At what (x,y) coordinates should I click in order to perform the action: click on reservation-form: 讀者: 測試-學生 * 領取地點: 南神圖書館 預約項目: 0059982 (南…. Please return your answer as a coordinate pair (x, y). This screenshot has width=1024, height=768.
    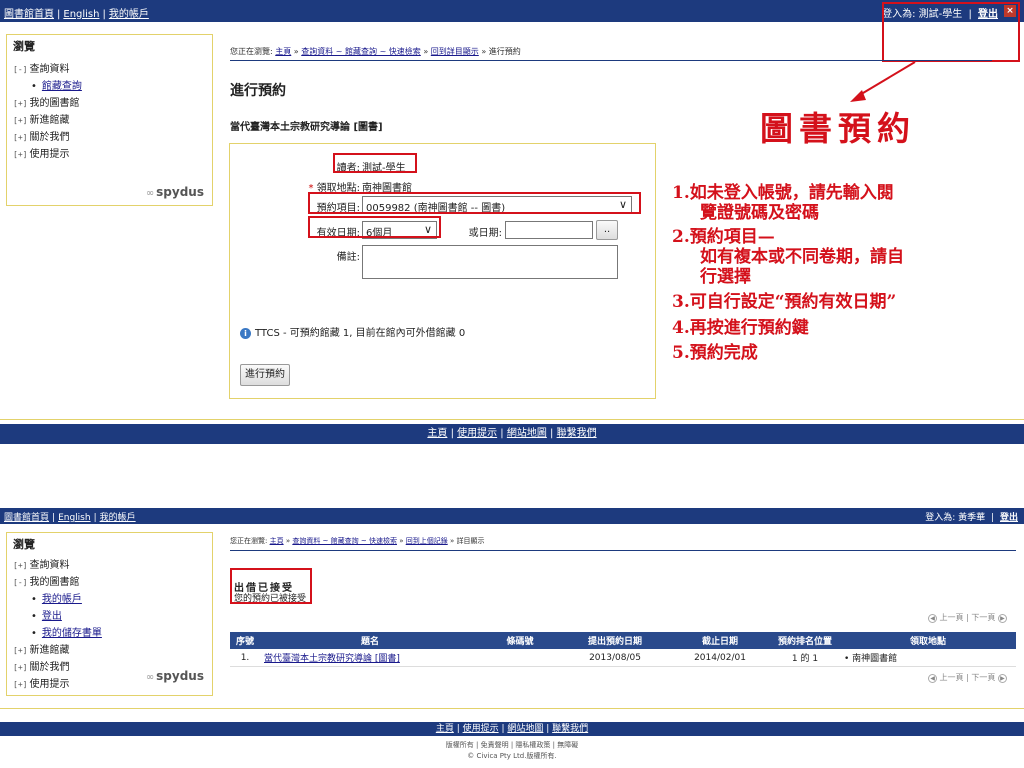
    Looking at the image, I should click on (442, 271).